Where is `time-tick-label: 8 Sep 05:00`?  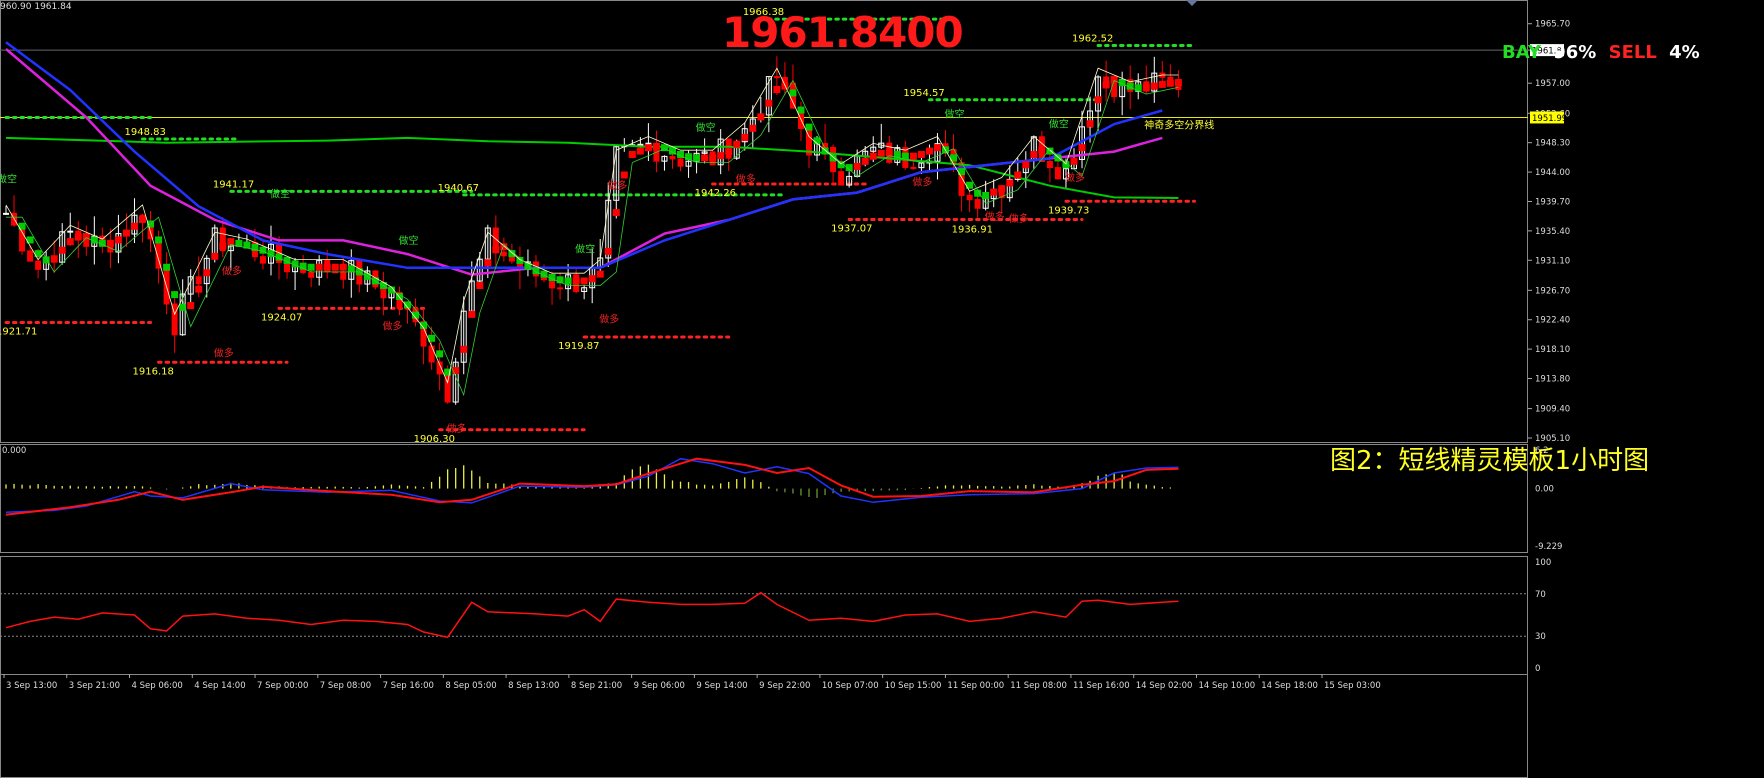
time-tick-label: 8 Sep 05:00 is located at coordinates (470, 686).